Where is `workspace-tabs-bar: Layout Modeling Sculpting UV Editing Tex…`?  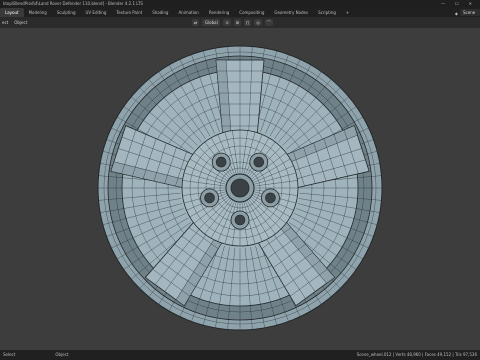 workspace-tabs-bar: Layout Modeling Sculpting UV Editing Tex… is located at coordinates (240, 12).